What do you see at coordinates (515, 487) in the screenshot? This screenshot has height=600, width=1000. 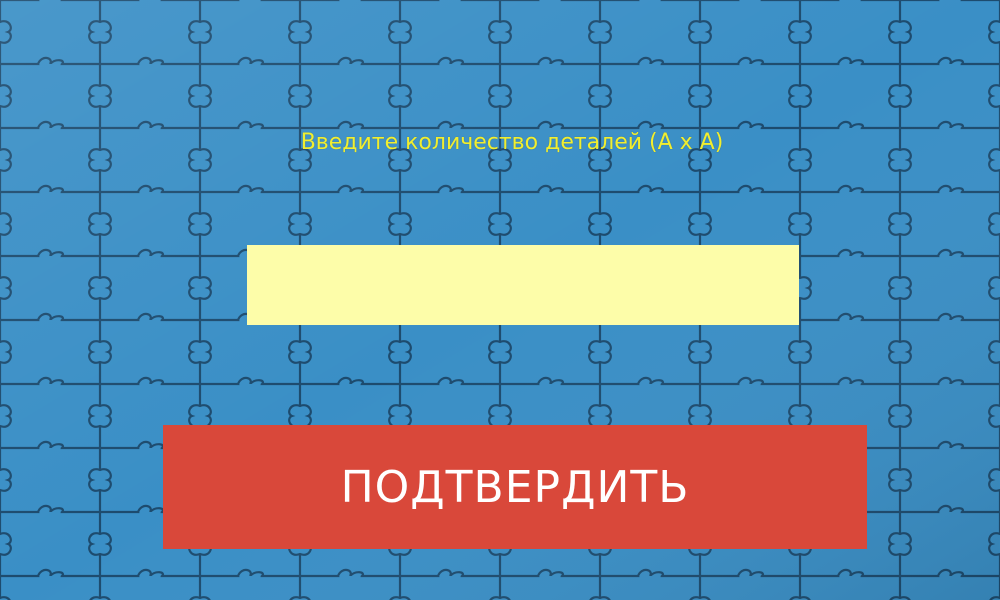 I see `confirm-button: ПОДТВЕРДИТЬ` at bounding box center [515, 487].